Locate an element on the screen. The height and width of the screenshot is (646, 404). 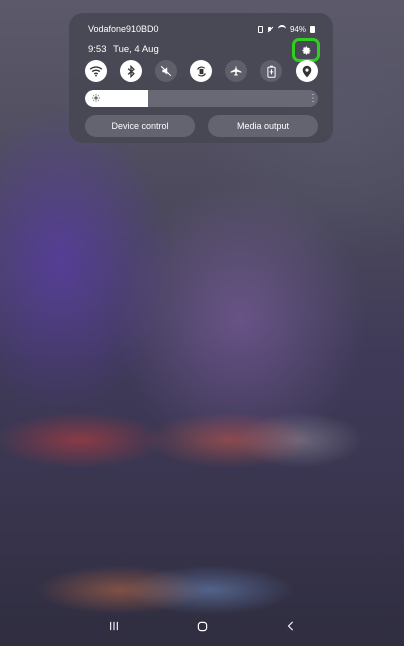
back-icon is located at coordinates (290, 626).